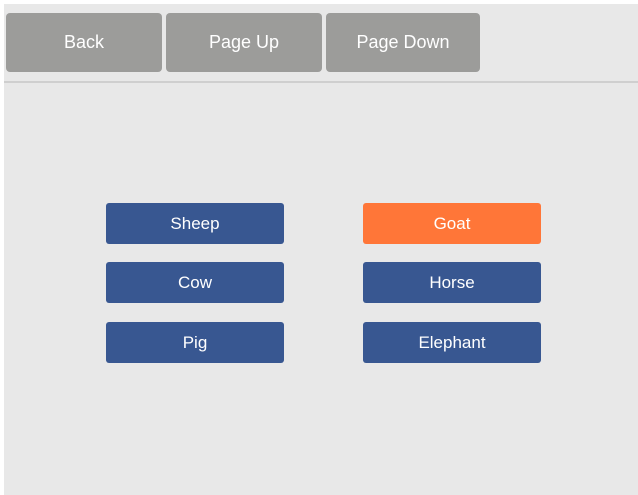 This screenshot has width=638, height=495. I want to click on choice-sheep-button: Sheep, so click(195, 223).